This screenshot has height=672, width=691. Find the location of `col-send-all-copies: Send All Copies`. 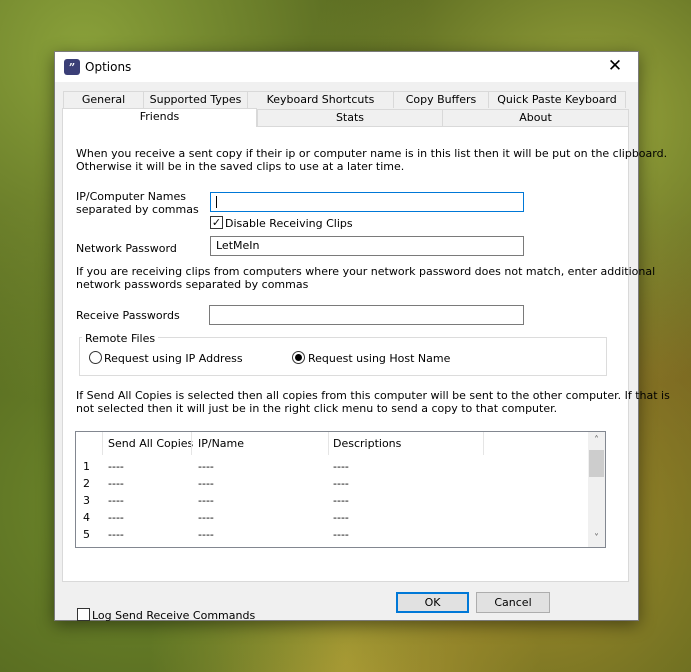

col-send-all-copies: Send All Copies is located at coordinates (150, 443).